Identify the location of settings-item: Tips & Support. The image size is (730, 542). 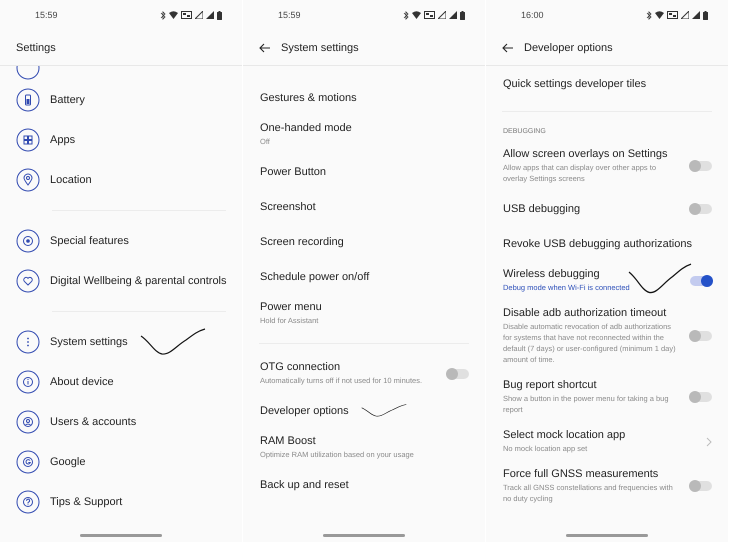
(121, 502).